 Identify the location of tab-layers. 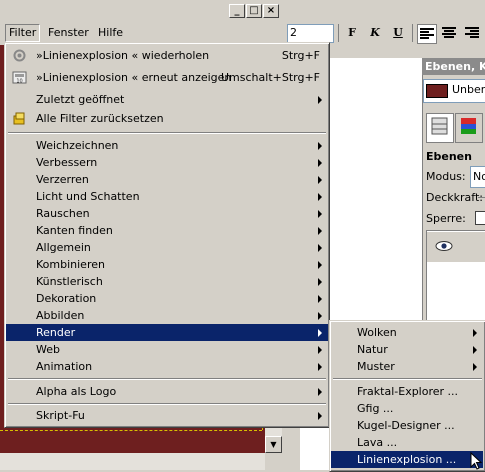
(440, 128).